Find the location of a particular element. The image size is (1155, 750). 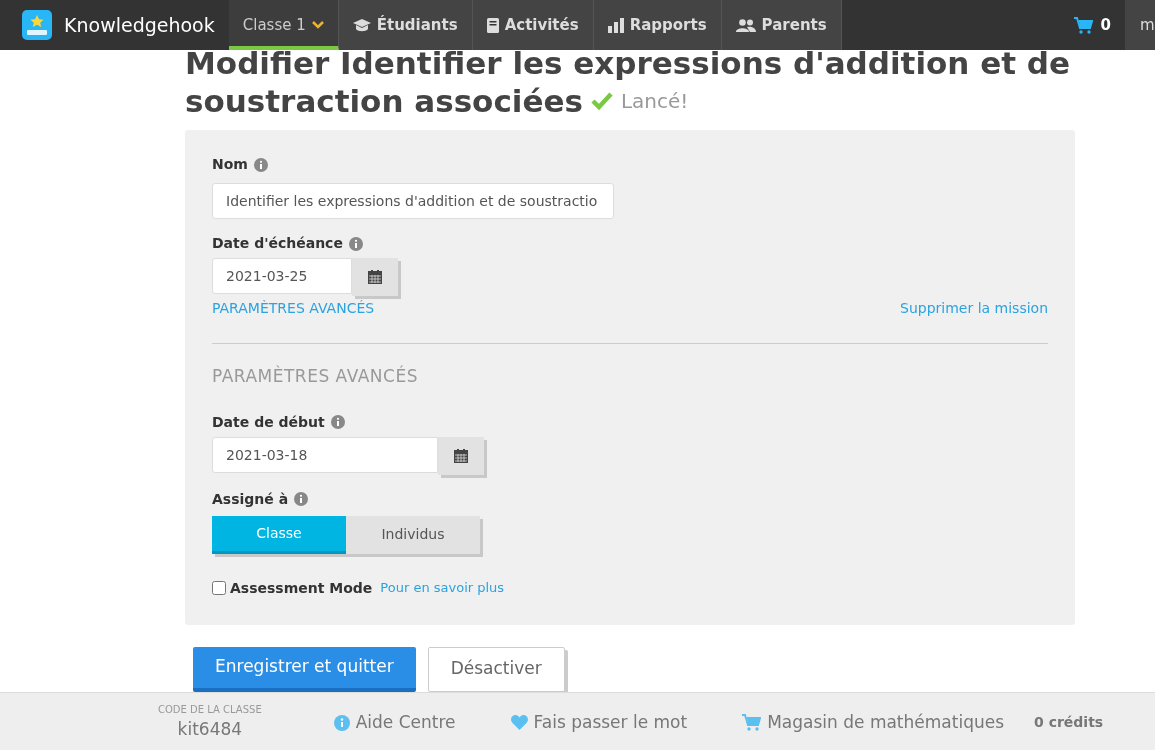

people-icon is located at coordinates (745, 25).